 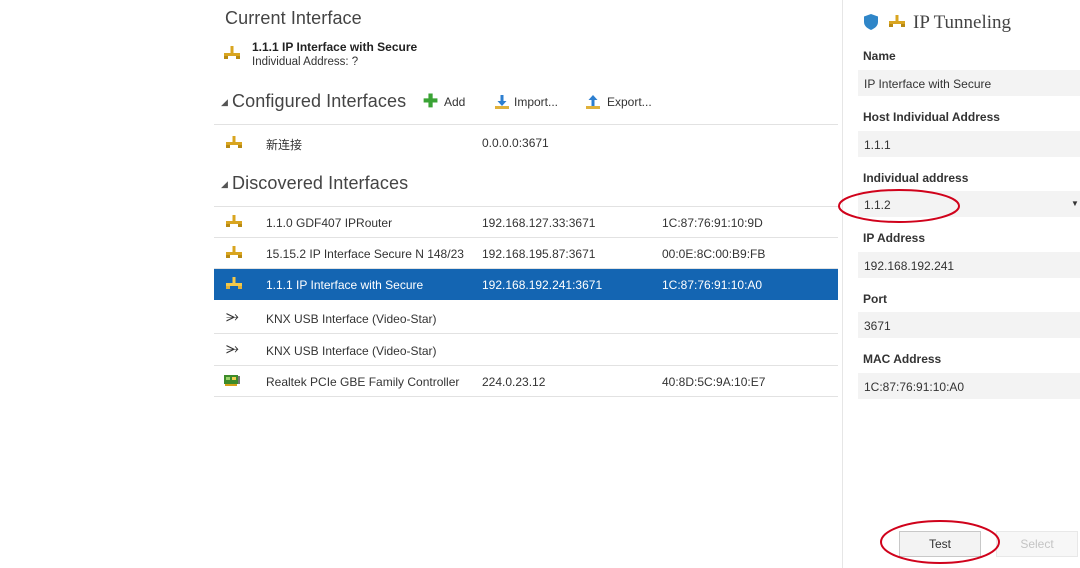 What do you see at coordinates (969, 325) in the screenshot?
I see `port-field: 3671` at bounding box center [969, 325].